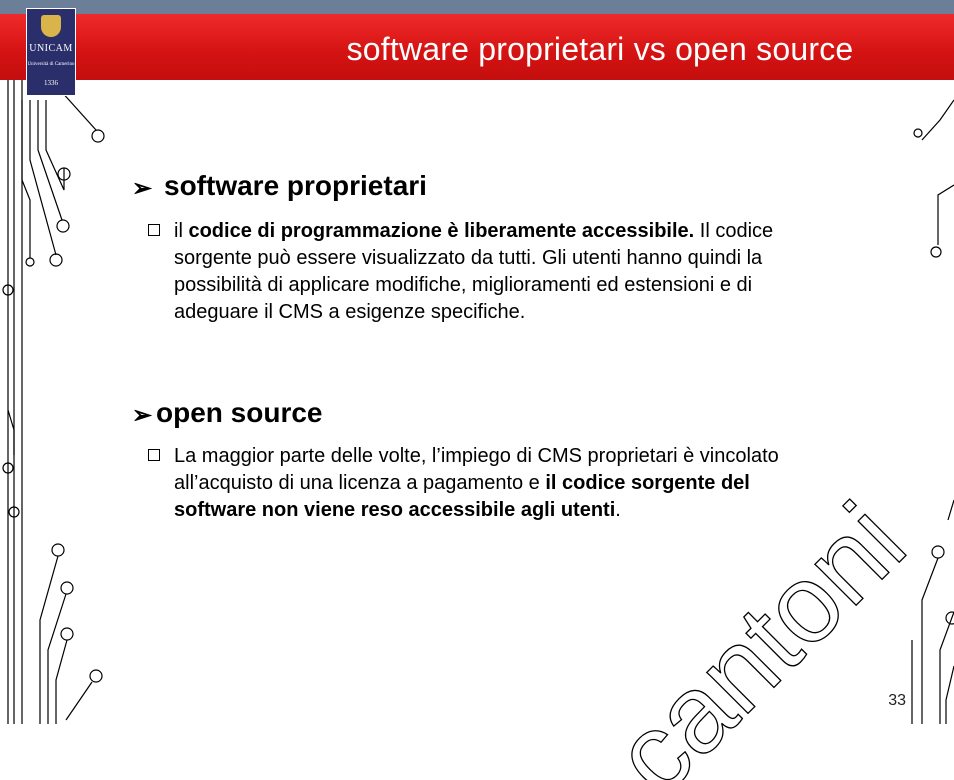 The height and width of the screenshot is (780, 954). Describe the element at coordinates (51, 48) in the screenshot. I see `logo-name: UNICAM` at that location.